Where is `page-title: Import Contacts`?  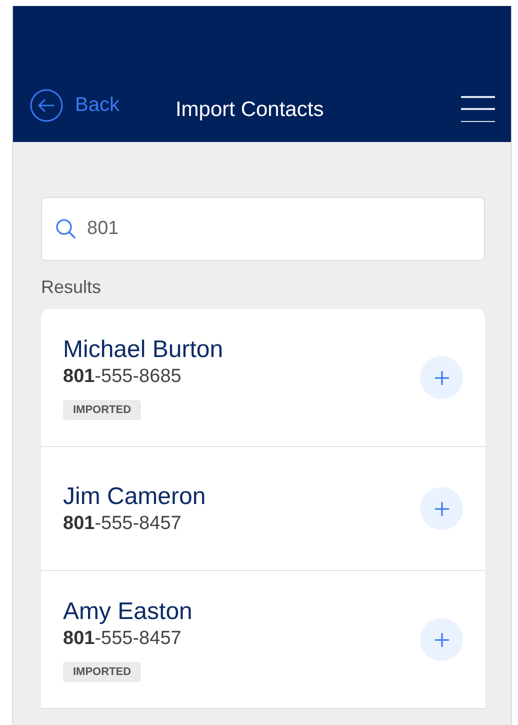
page-title: Import Contacts is located at coordinates (250, 110).